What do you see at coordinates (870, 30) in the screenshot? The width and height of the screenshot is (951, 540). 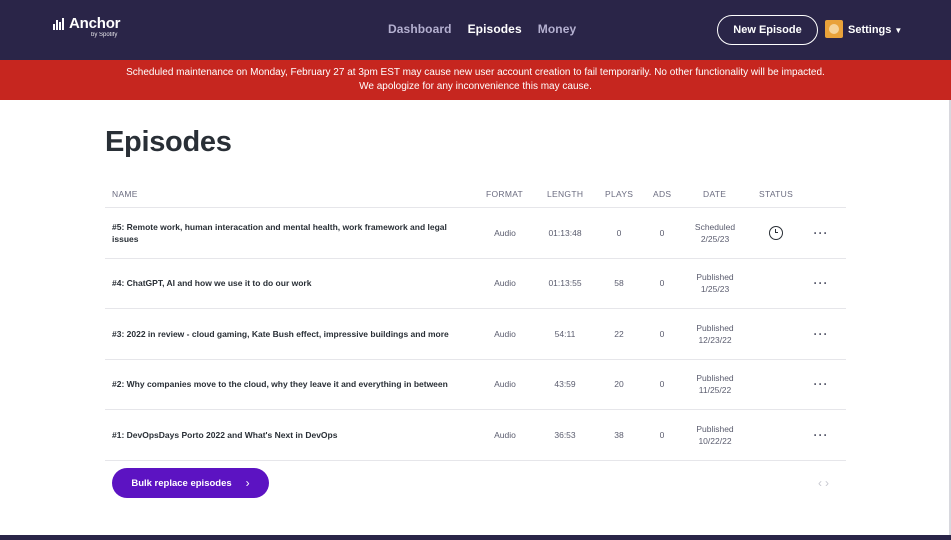 I see `settings-label: Settings` at bounding box center [870, 30].